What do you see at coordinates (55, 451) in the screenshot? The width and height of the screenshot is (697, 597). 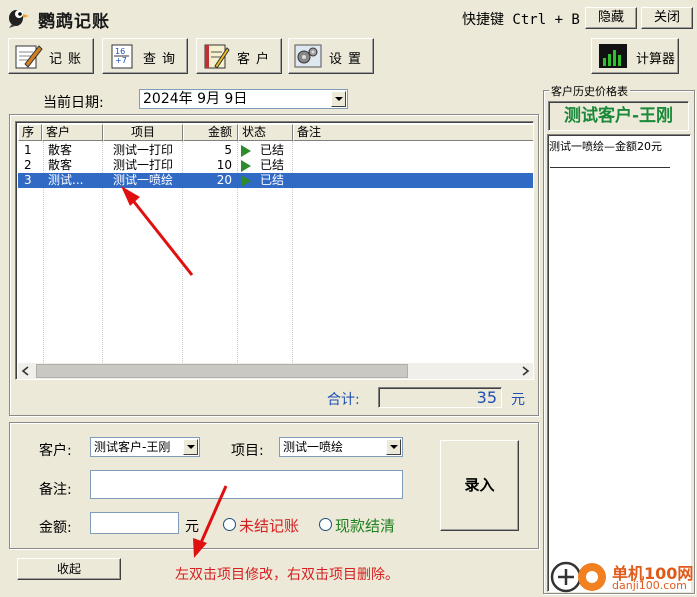 I see `customer-field-label: 客户:` at bounding box center [55, 451].